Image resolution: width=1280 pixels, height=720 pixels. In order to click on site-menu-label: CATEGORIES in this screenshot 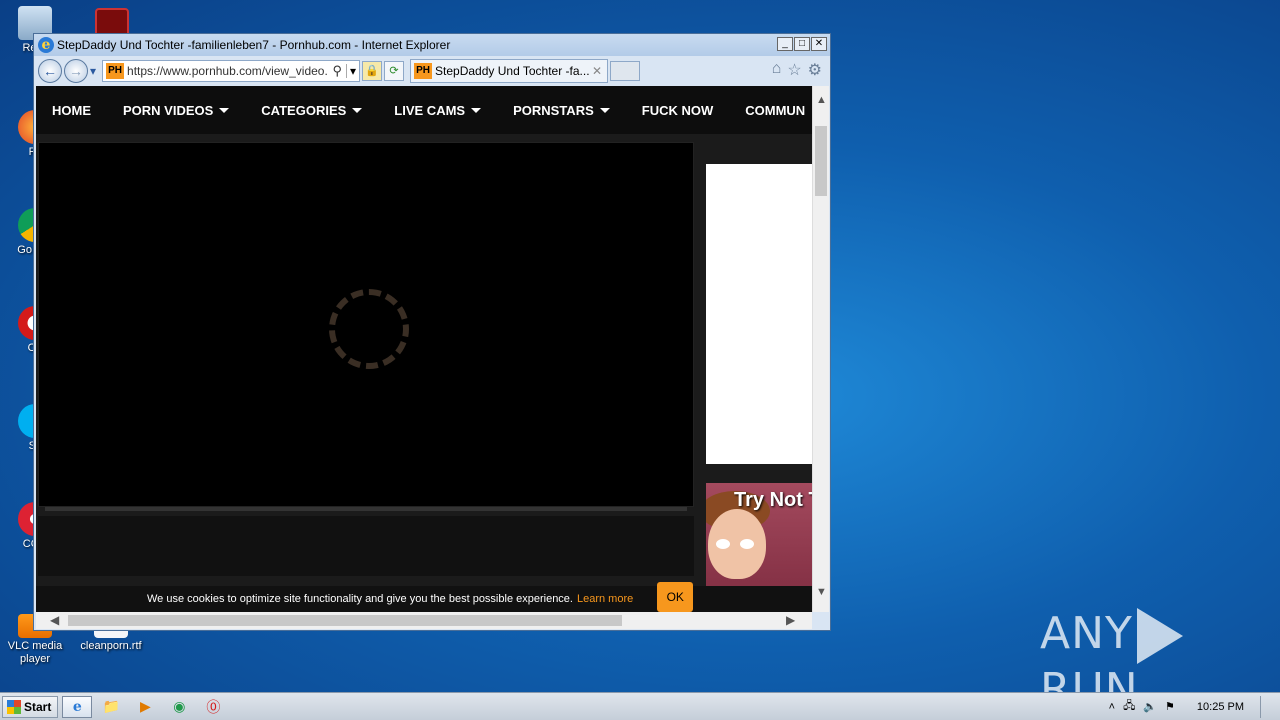, I will do `click(304, 110)`.